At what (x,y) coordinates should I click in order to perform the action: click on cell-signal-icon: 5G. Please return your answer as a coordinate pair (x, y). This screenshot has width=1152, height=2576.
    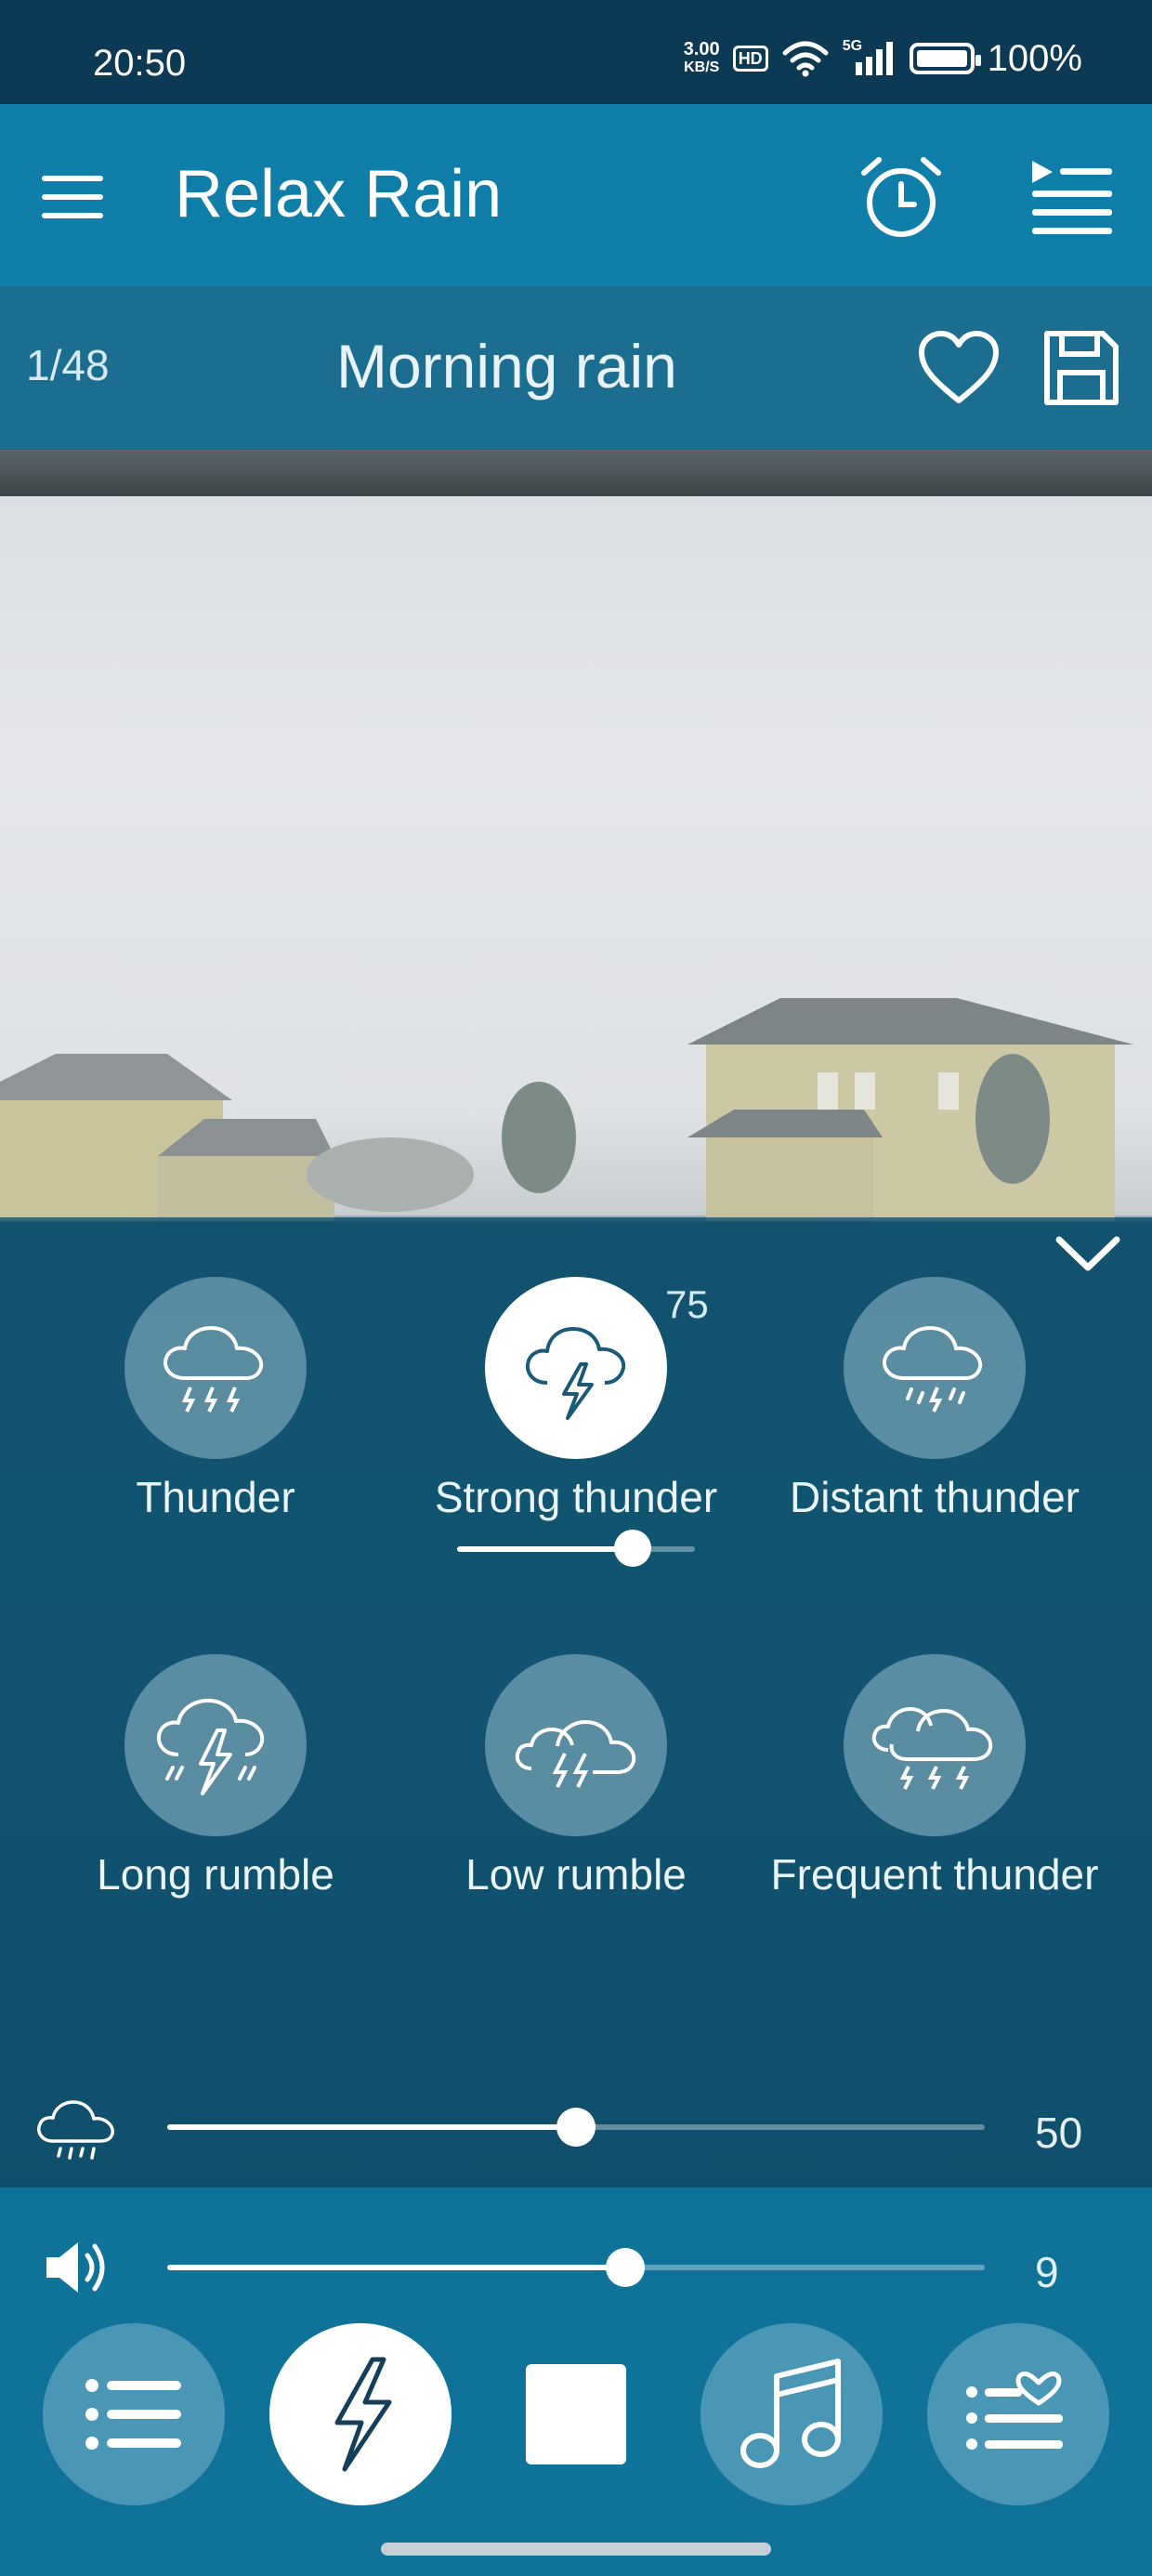
    Looking at the image, I should click on (870, 57).